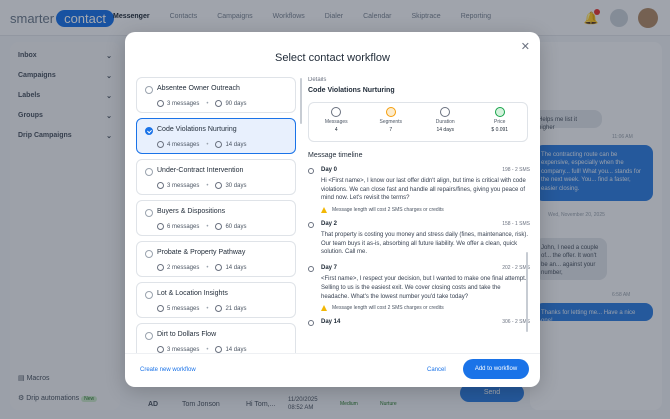 The height and width of the screenshot is (419, 670). Describe the element at coordinates (390, 112) in the screenshot. I see `segments-icon` at that location.